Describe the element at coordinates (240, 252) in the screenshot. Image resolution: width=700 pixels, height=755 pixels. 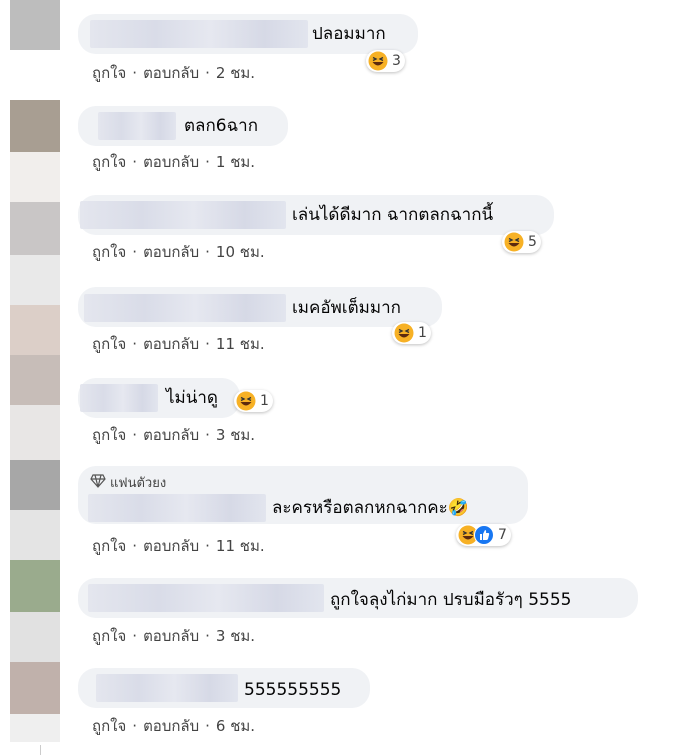
I see `comment-timestamp: 10 ชม.` at that location.